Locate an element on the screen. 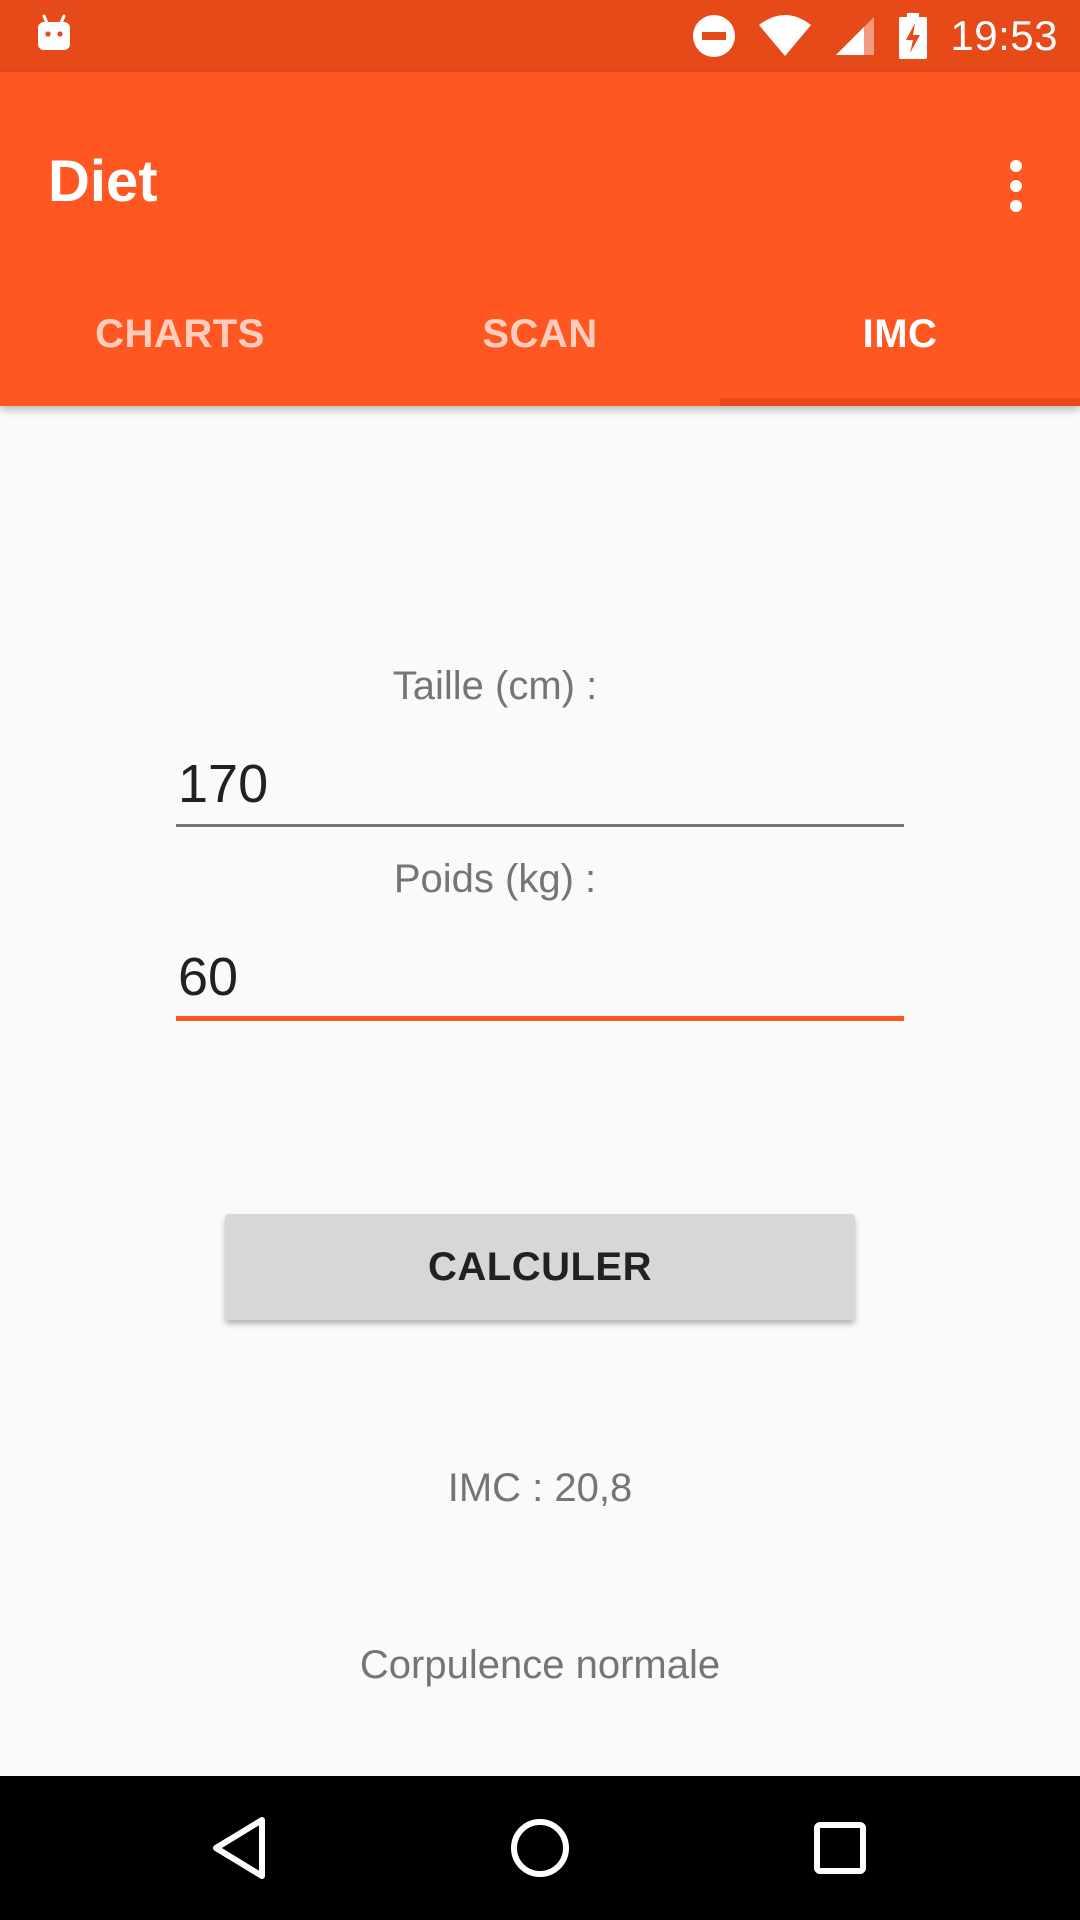  weight-field-underline is located at coordinates (540, 1018).